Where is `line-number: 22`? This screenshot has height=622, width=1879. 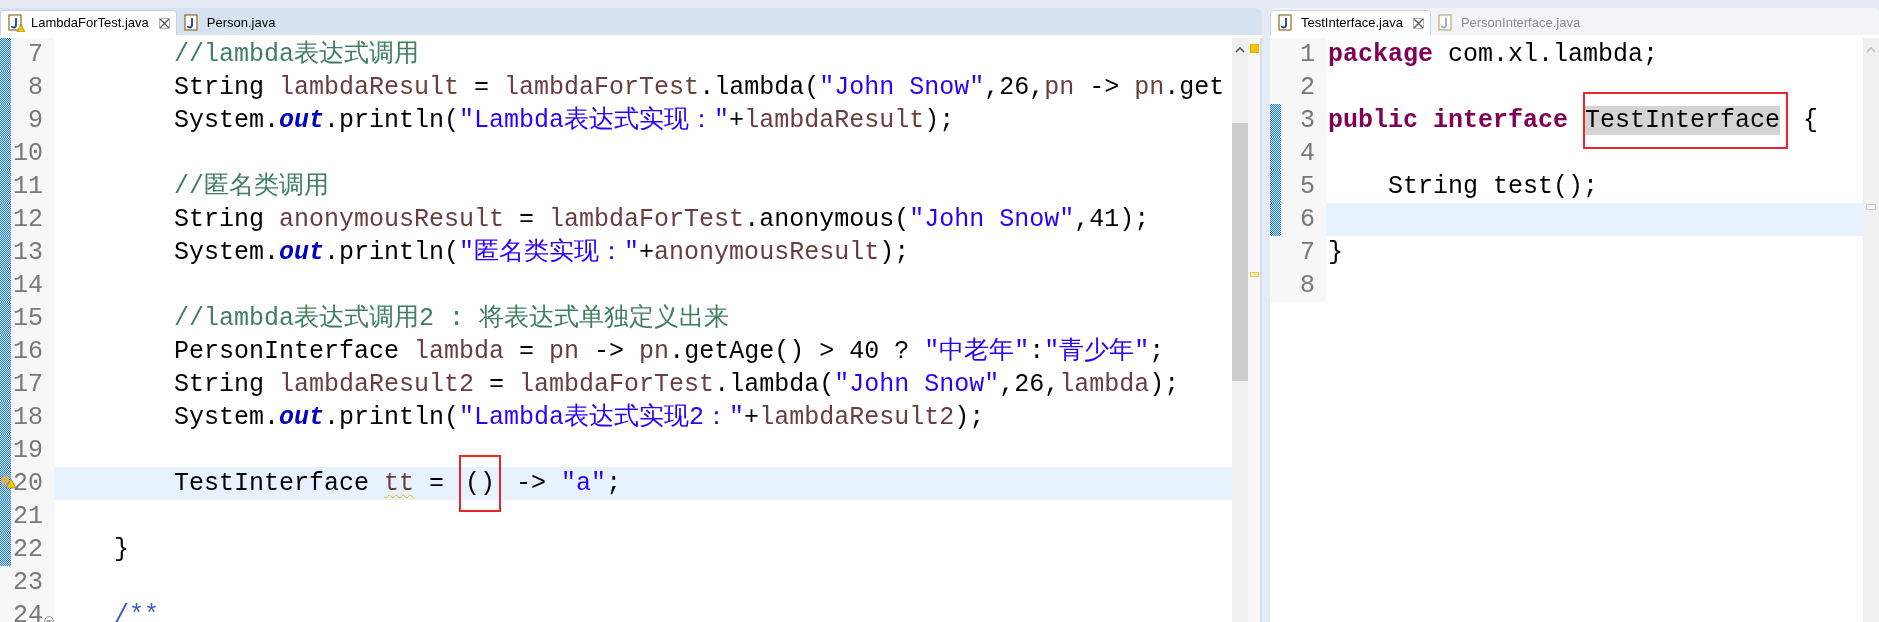 line-number: 22 is located at coordinates (27, 549).